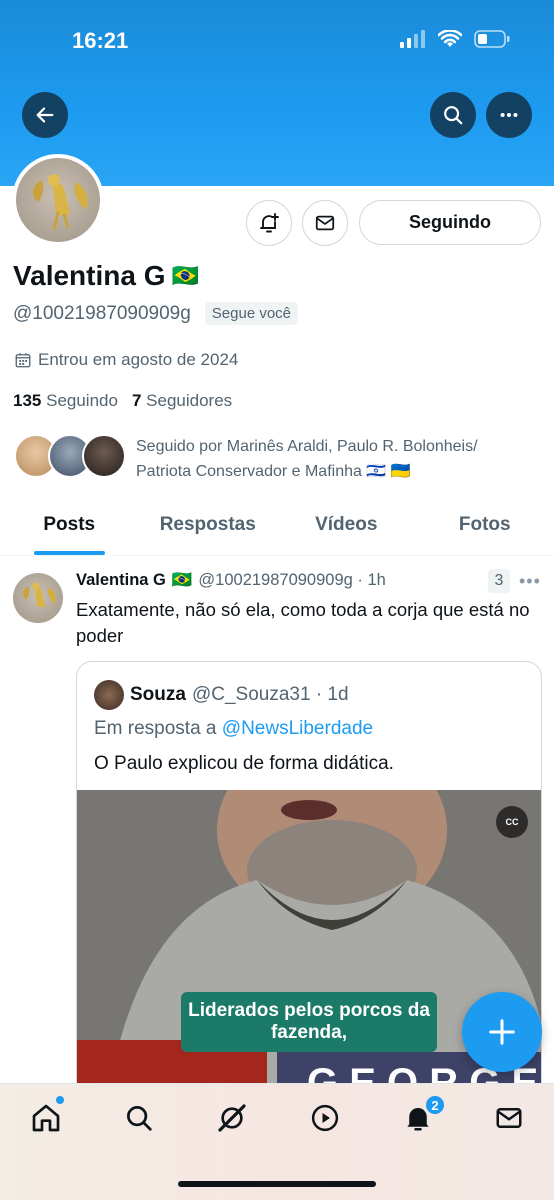 This screenshot has width=554, height=1200. Describe the element at coordinates (485, 527) in the screenshot. I see `tab-photos: Fotos` at that location.